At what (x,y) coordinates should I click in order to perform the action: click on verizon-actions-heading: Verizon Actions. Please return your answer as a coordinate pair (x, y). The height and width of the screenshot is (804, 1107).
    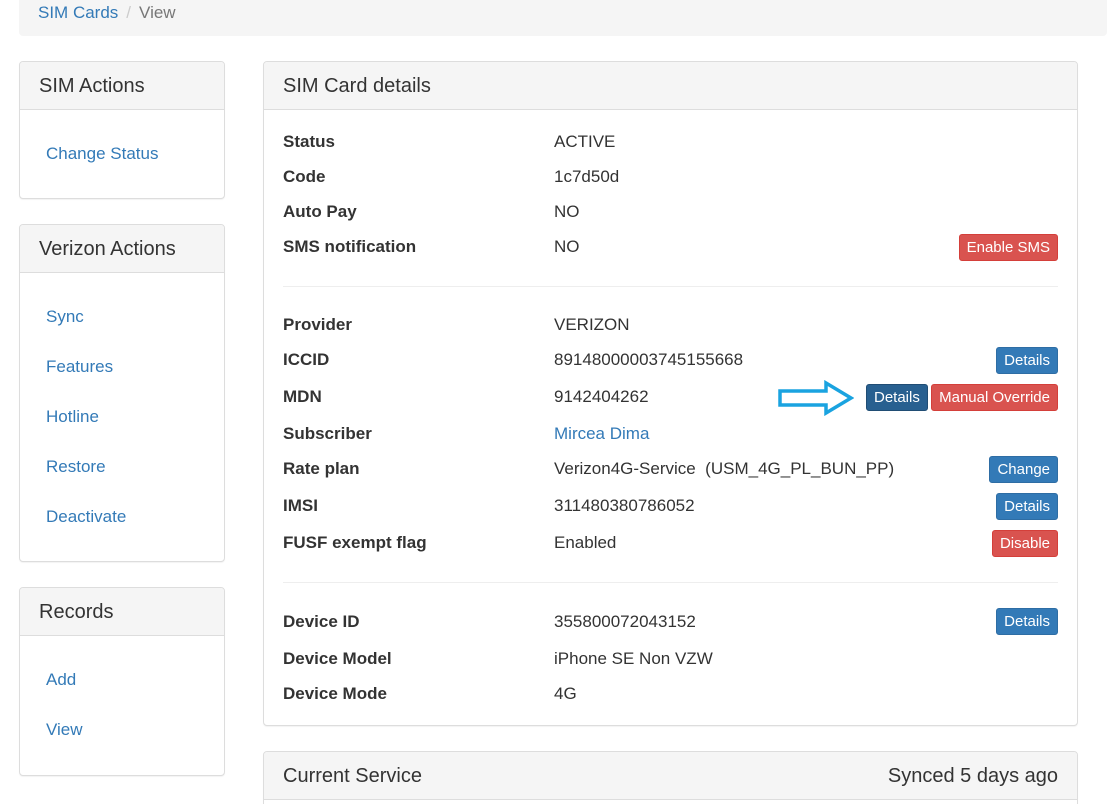
    Looking at the image, I should click on (122, 249).